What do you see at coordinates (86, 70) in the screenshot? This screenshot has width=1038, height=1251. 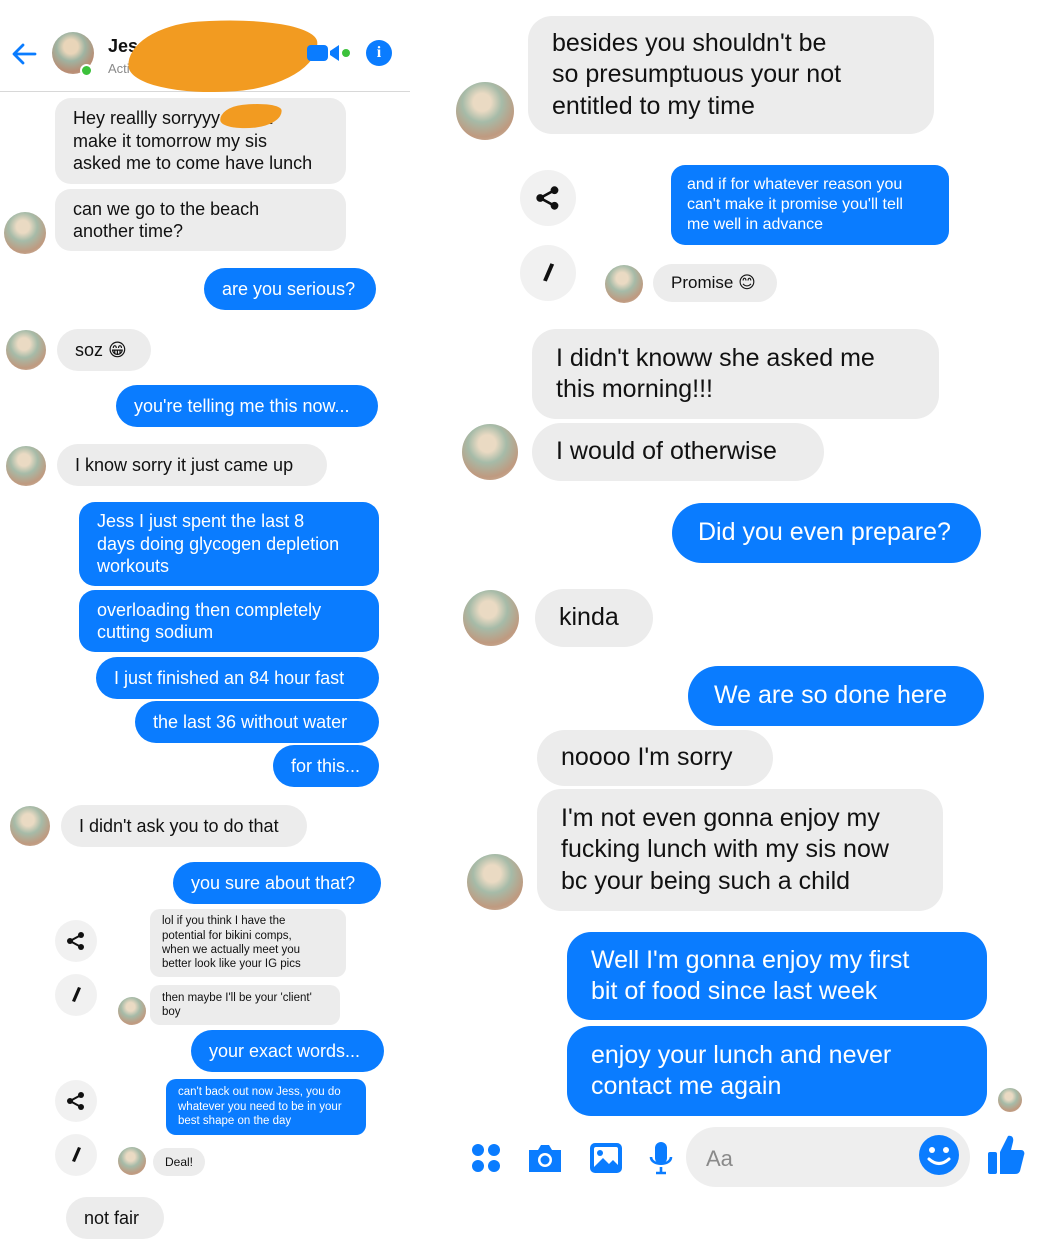 I see `online-indicator` at bounding box center [86, 70].